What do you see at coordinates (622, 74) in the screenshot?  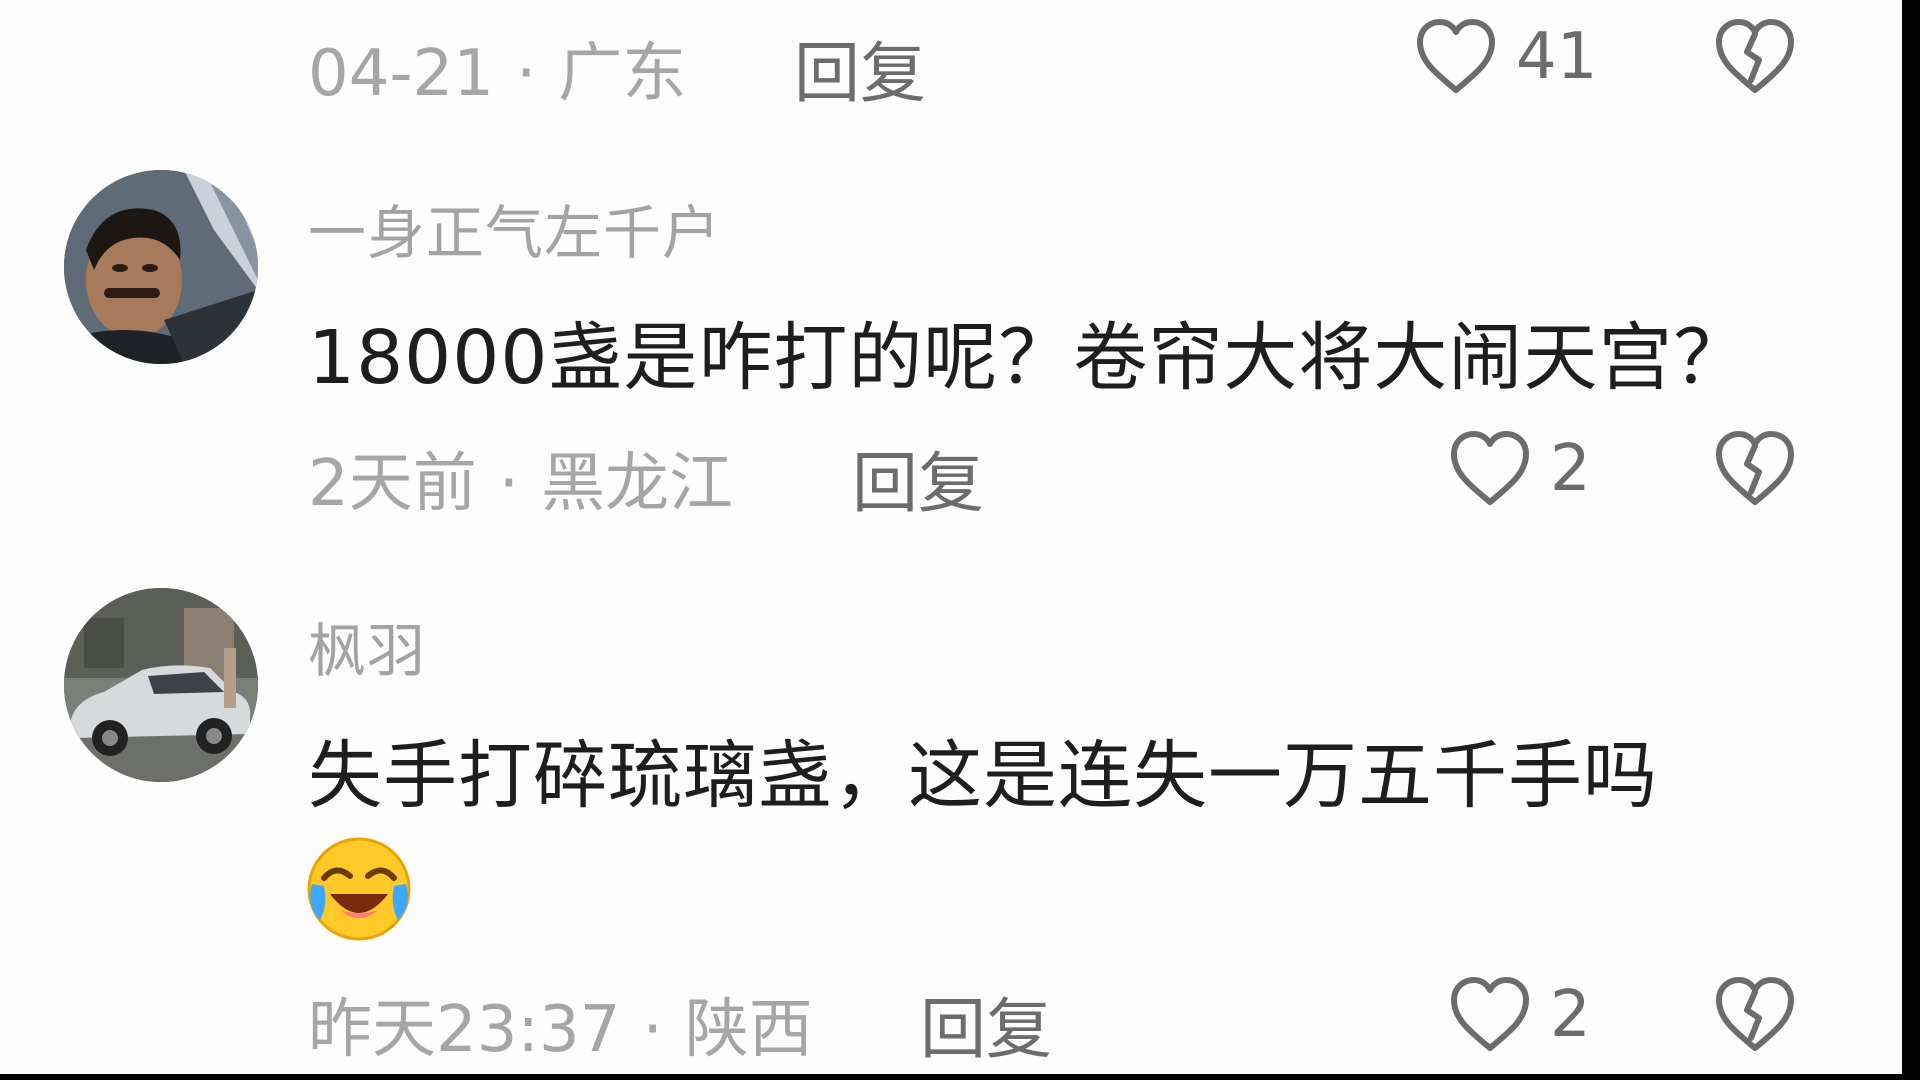 I see `comment-location: 广东` at bounding box center [622, 74].